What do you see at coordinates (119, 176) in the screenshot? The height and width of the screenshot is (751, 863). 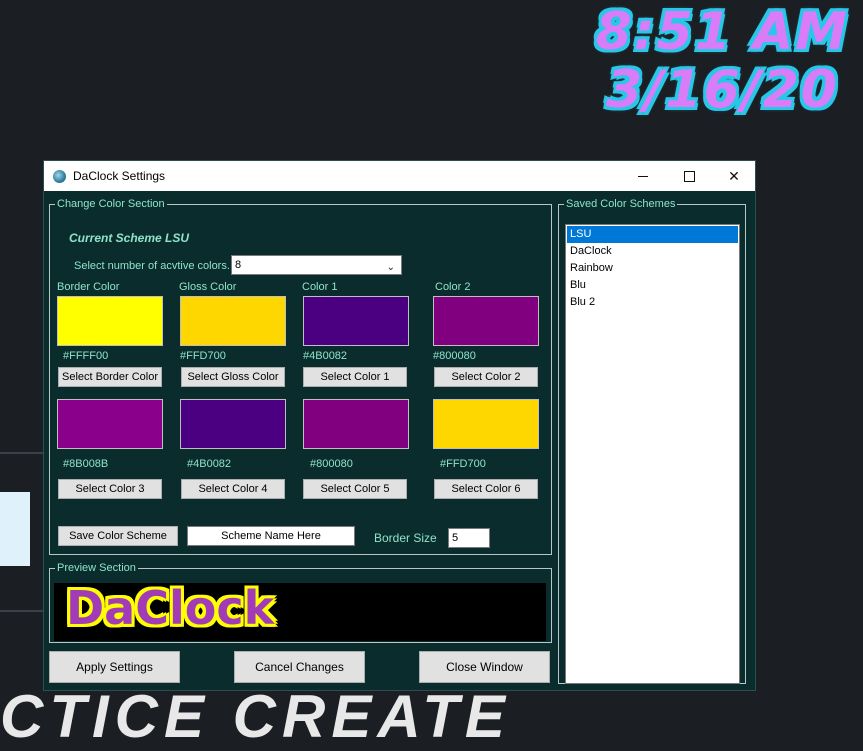 I see `window-title: DaClock Settings` at bounding box center [119, 176].